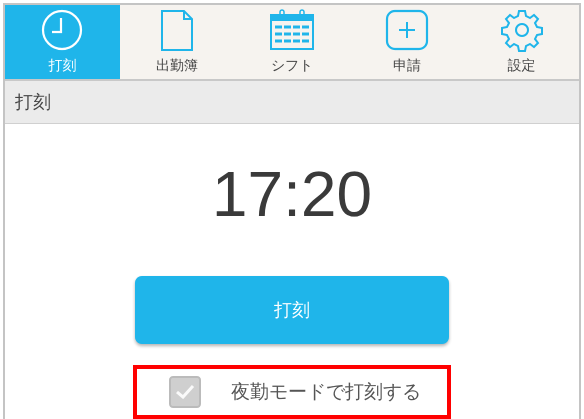 This screenshot has width=584, height=419. What do you see at coordinates (292, 194) in the screenshot?
I see `clock-time: 17:20` at bounding box center [292, 194].